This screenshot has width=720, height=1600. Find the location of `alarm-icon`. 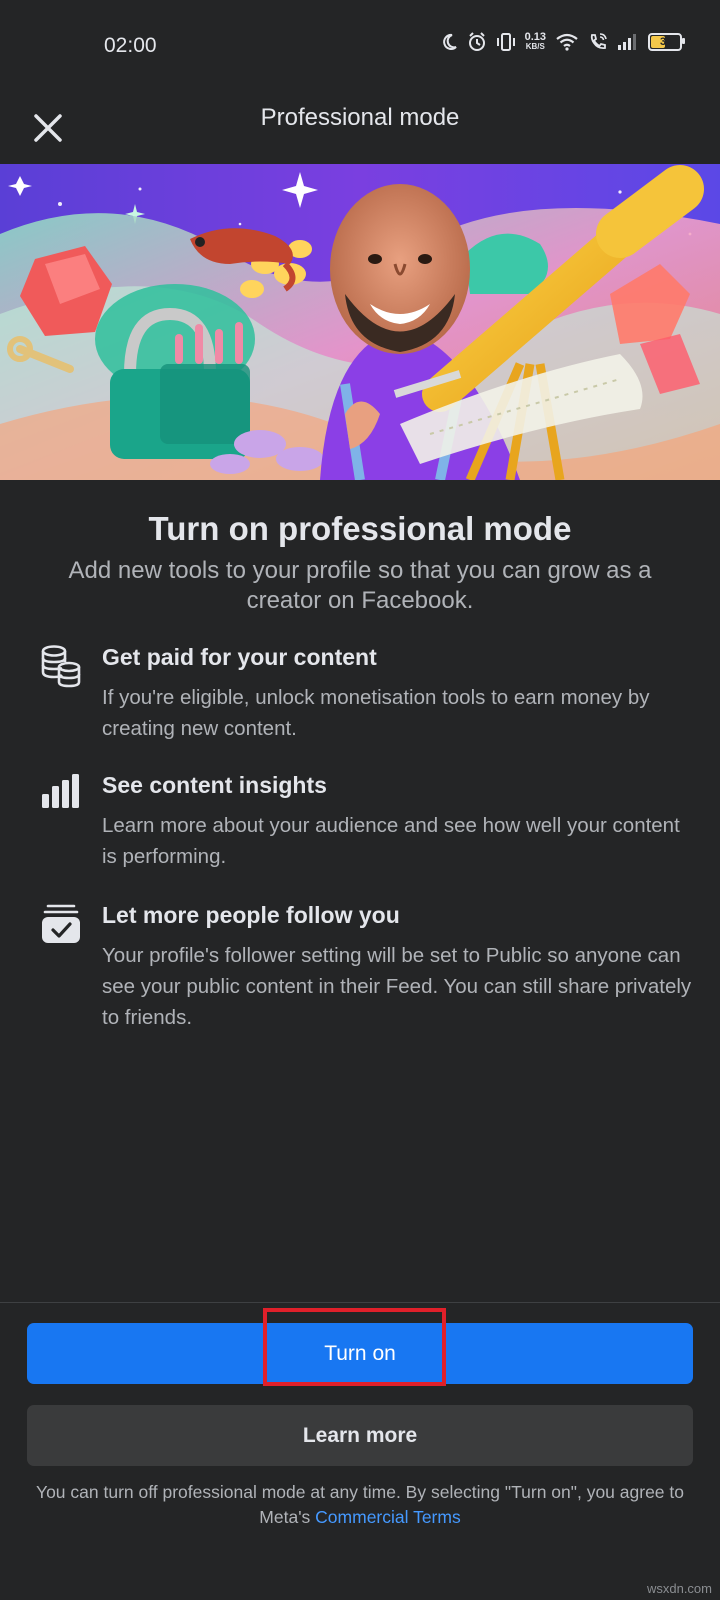

alarm-icon is located at coordinates (476, 41).